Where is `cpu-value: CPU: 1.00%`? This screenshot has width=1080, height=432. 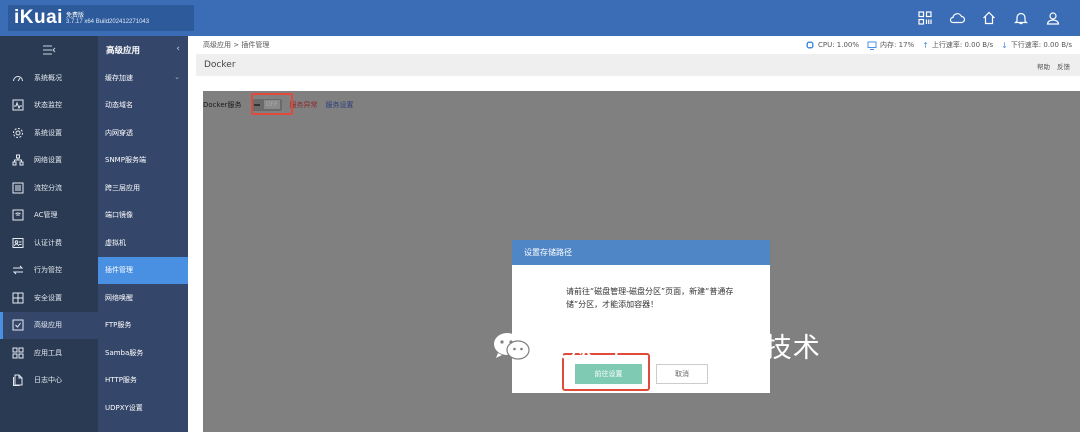
cpu-value: CPU: 1.00% is located at coordinates (838, 45).